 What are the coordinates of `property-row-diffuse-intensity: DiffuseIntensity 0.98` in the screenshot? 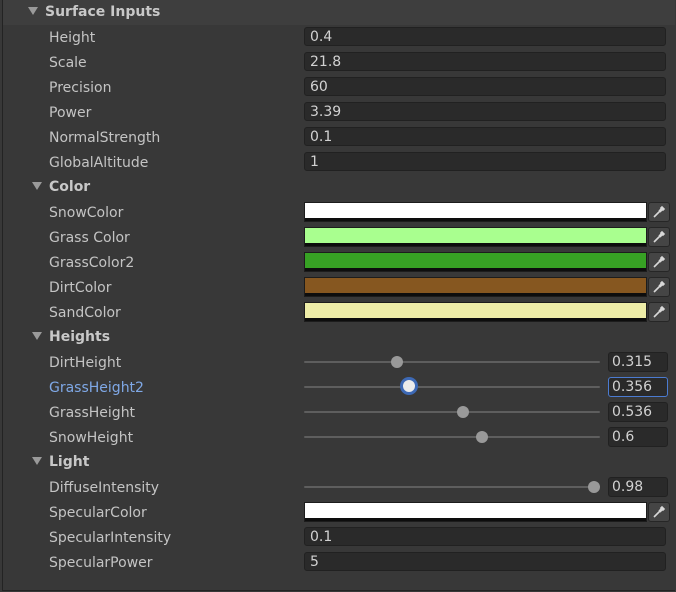 It's located at (339, 487).